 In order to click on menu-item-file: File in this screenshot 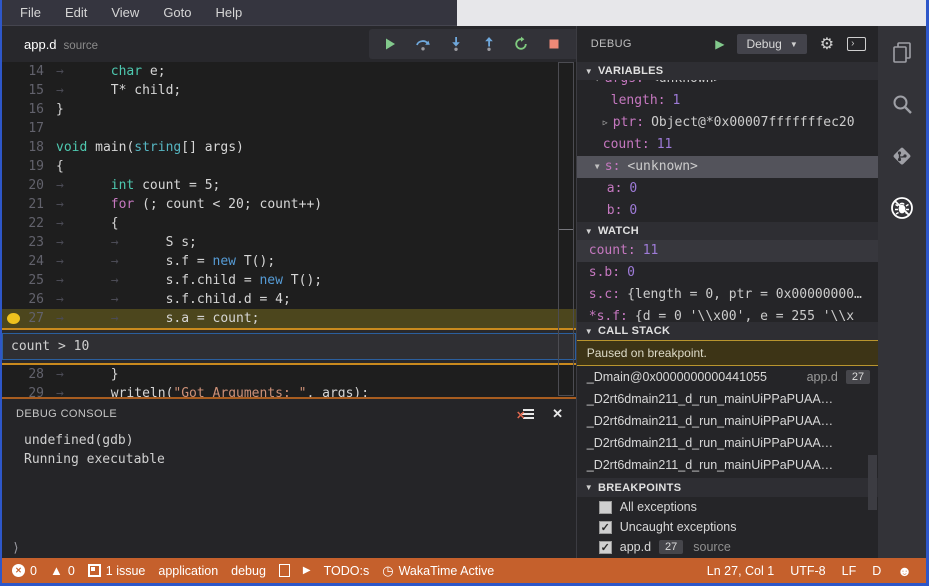, I will do `click(30, 12)`.